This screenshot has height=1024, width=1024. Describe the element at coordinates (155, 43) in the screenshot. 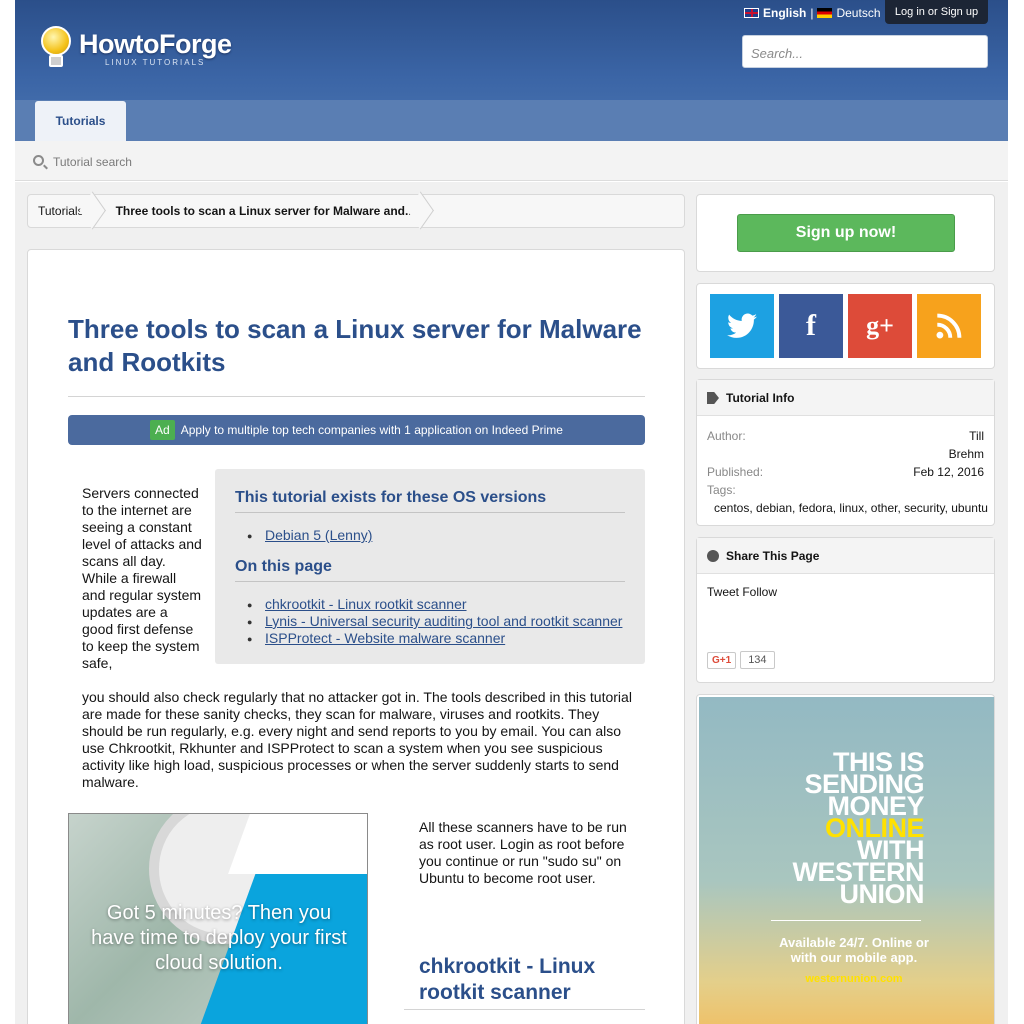

I see `logo-name: HowtoForge` at that location.